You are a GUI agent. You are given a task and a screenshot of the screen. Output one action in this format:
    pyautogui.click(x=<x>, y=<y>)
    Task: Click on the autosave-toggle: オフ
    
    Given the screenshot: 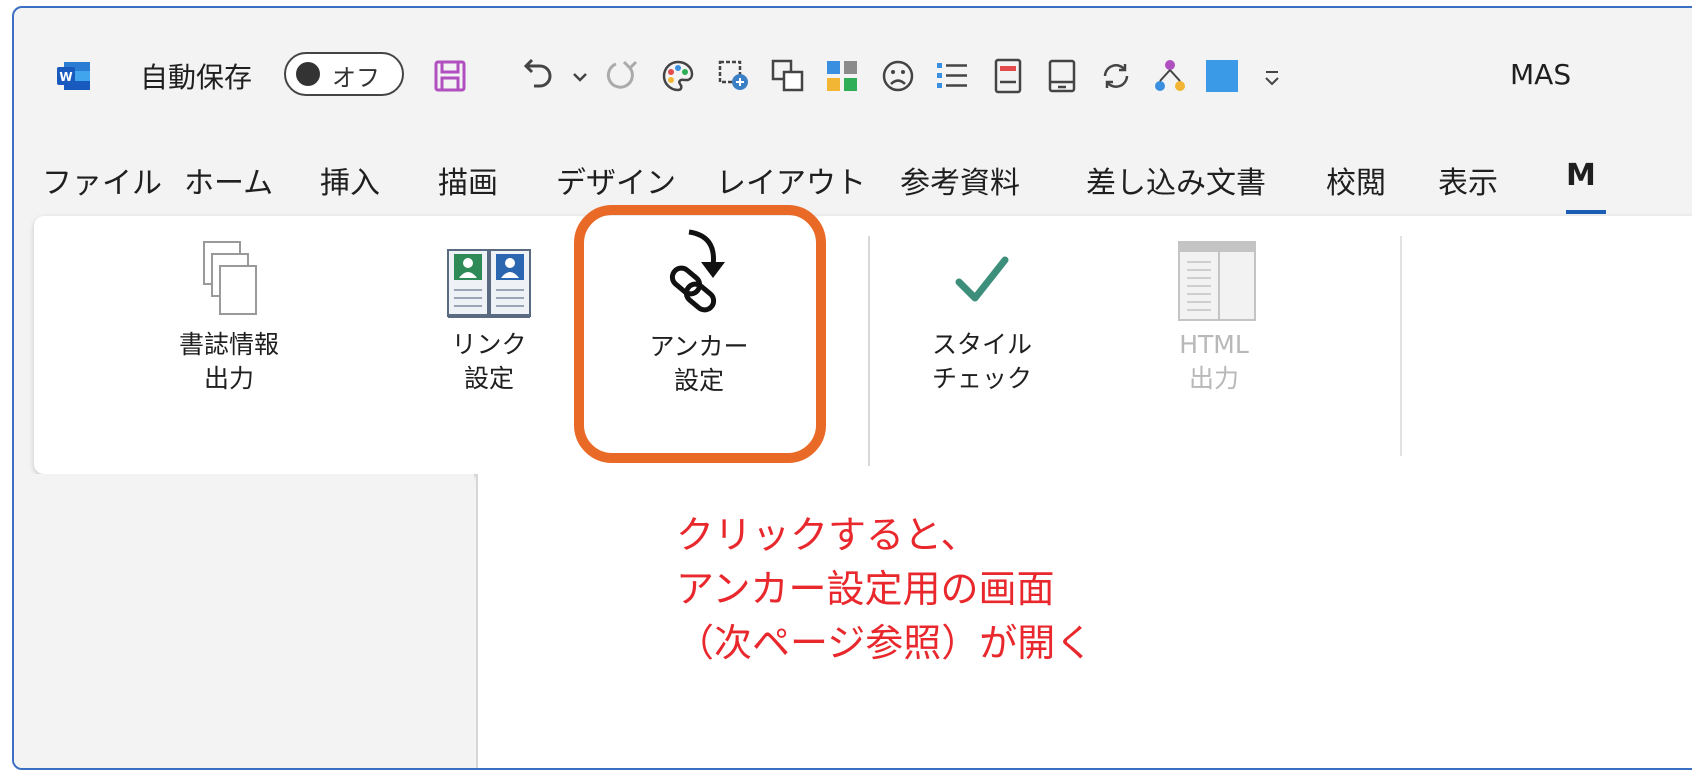 What is the action you would take?
    pyautogui.click(x=344, y=74)
    